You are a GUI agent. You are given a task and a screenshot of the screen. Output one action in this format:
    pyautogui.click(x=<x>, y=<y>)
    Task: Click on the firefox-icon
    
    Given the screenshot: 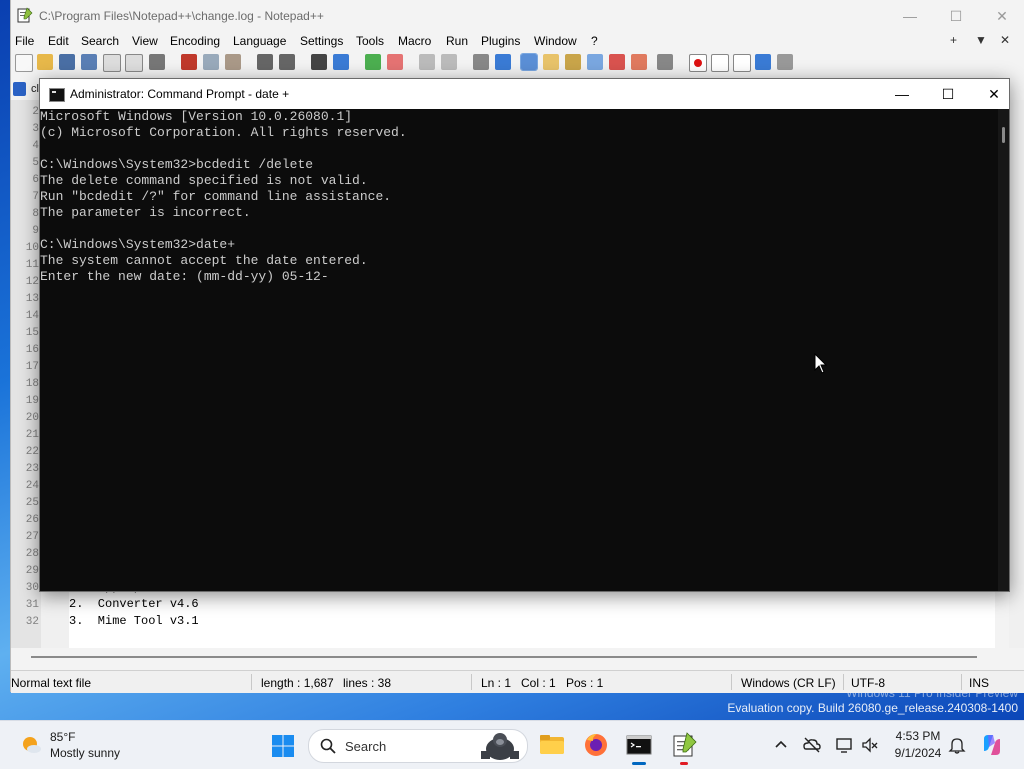 What is the action you would take?
    pyautogui.click(x=596, y=745)
    